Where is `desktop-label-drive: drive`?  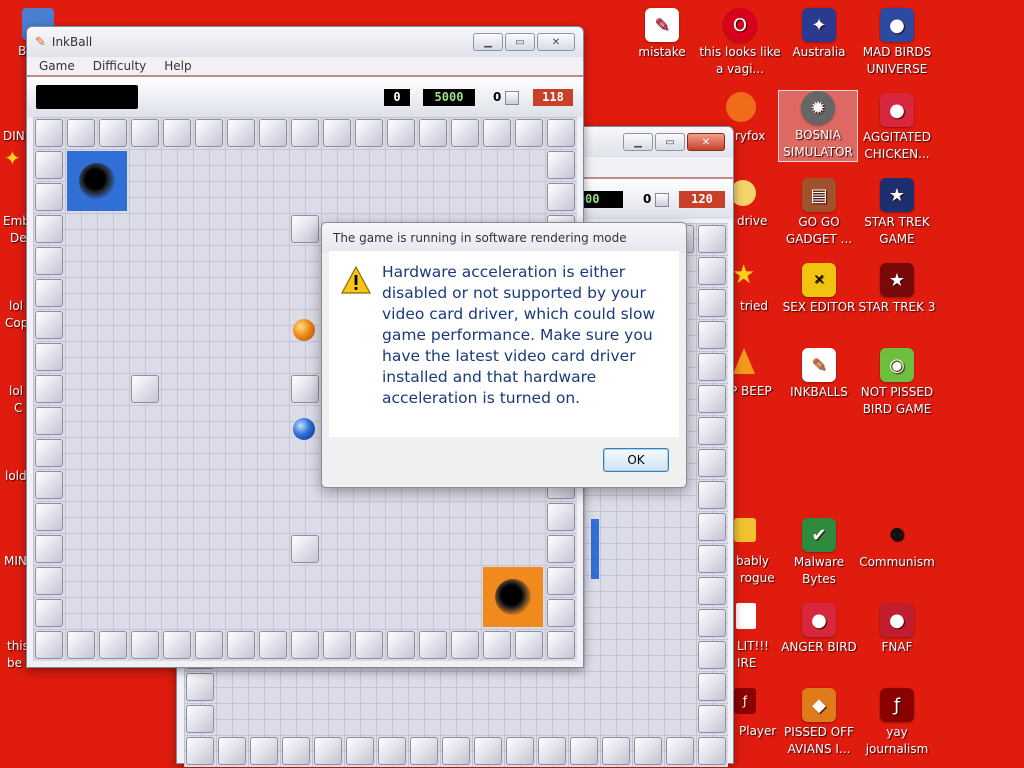
desktop-label-drive: drive is located at coordinates (752, 221).